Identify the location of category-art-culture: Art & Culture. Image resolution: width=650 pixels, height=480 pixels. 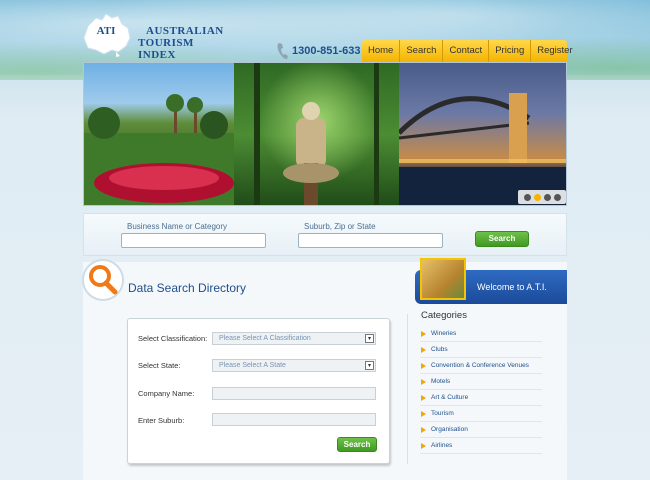
(481, 398).